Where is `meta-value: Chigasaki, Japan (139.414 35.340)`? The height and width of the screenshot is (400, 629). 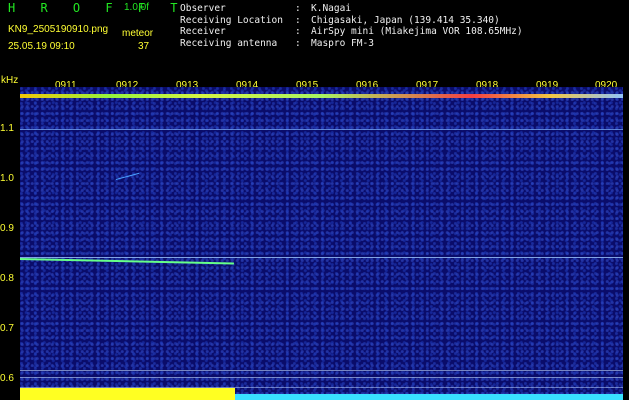
meta-value: Chigasaki, Japan (139.414 35.340) is located at coordinates (405, 20).